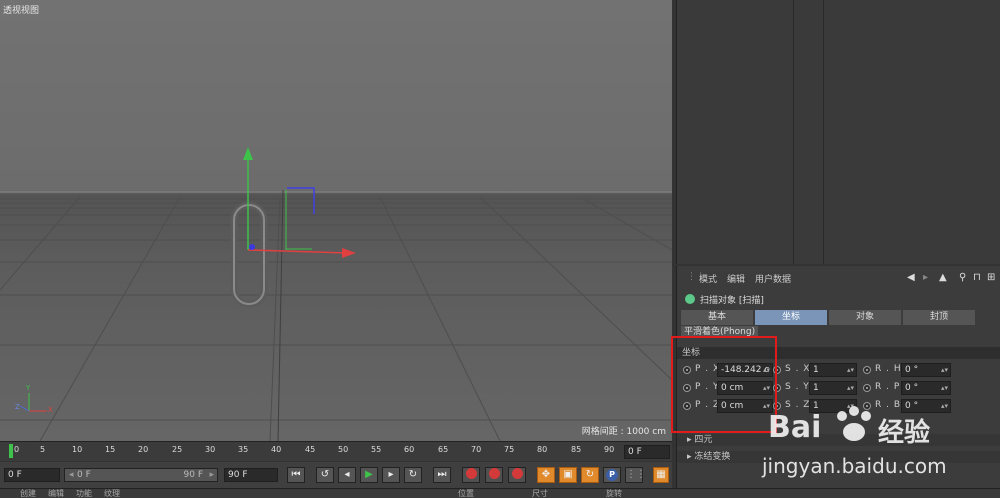  I want to click on scale-y-input: 1 ▴▾, so click(833, 388).